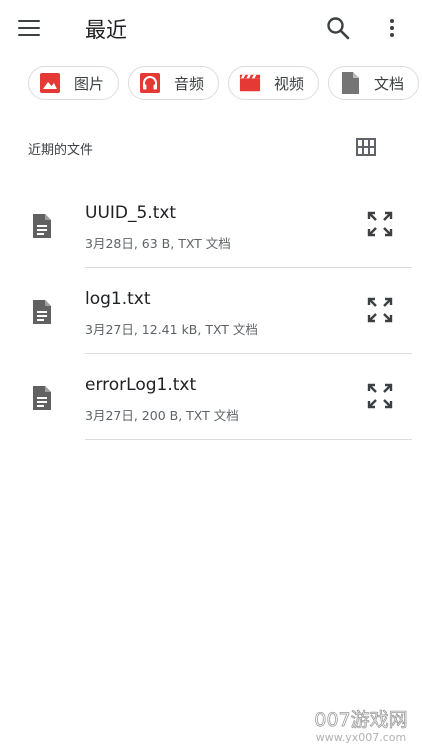 Image resolution: width=422 pixels, height=750 pixels. What do you see at coordinates (89, 83) in the screenshot?
I see `chip-label: 图片` at bounding box center [89, 83].